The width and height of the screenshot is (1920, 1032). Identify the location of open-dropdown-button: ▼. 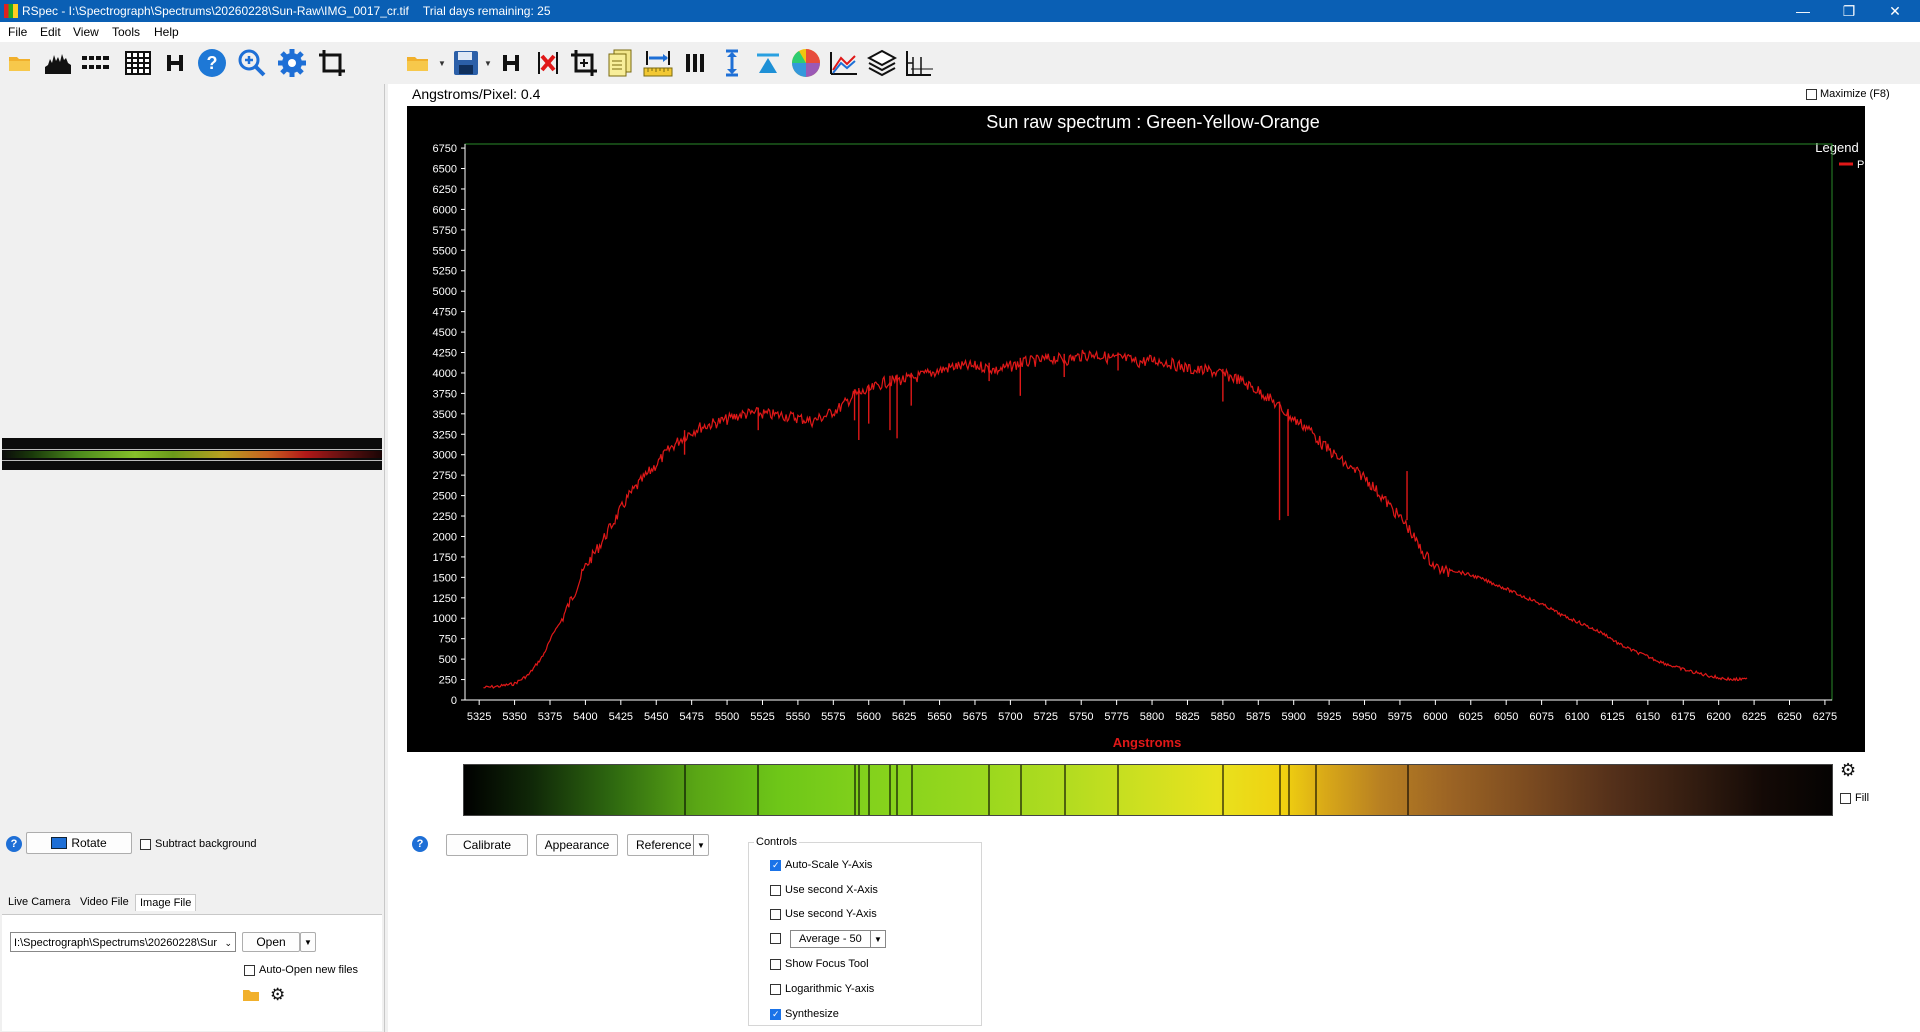
(308, 942).